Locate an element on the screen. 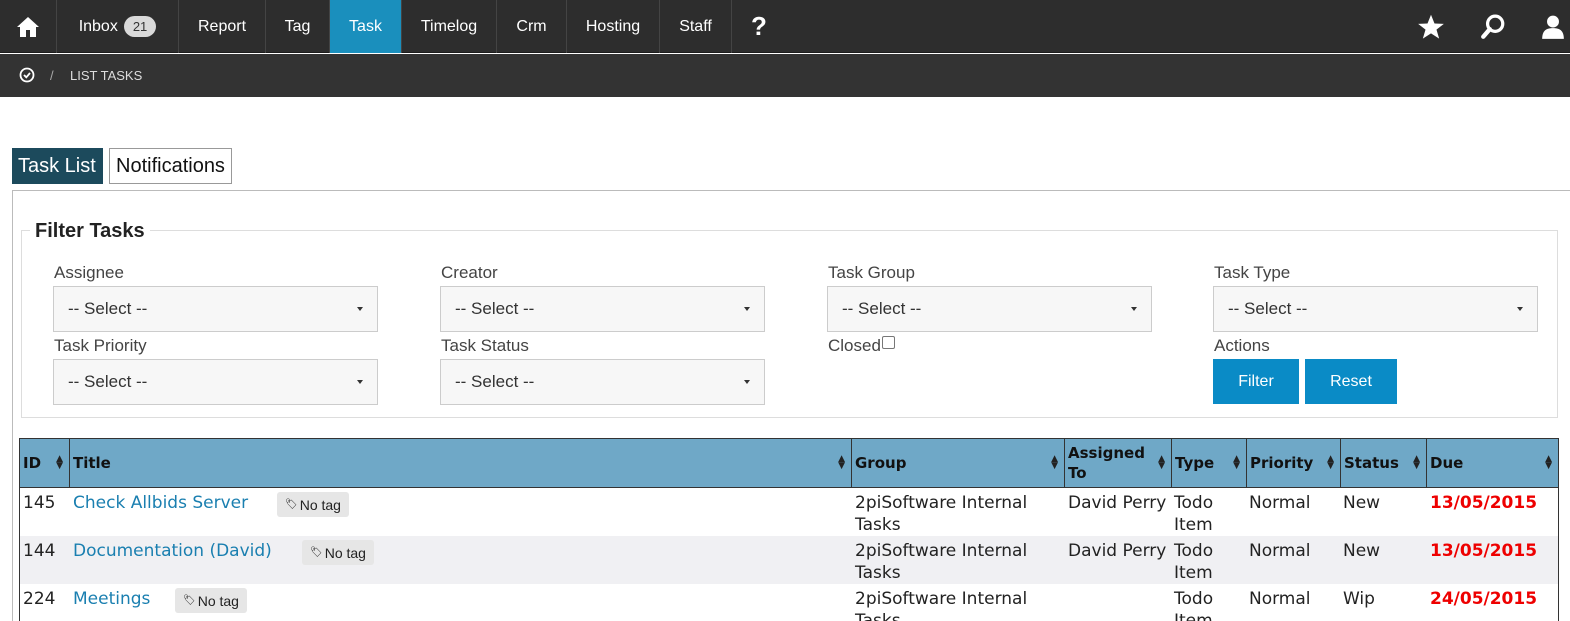  task-title-link: Documentation (David) is located at coordinates (172, 551).